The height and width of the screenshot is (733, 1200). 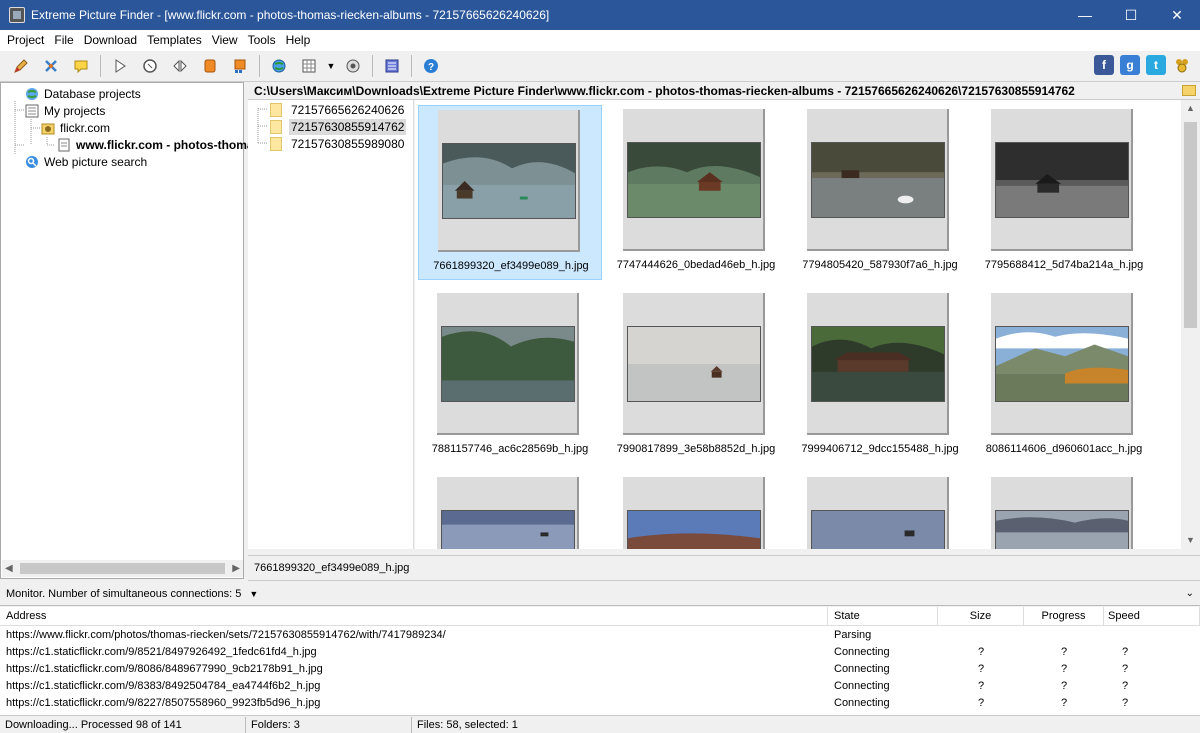 I want to click on scroll-right-icon: ▶, so click(x=236, y=568).